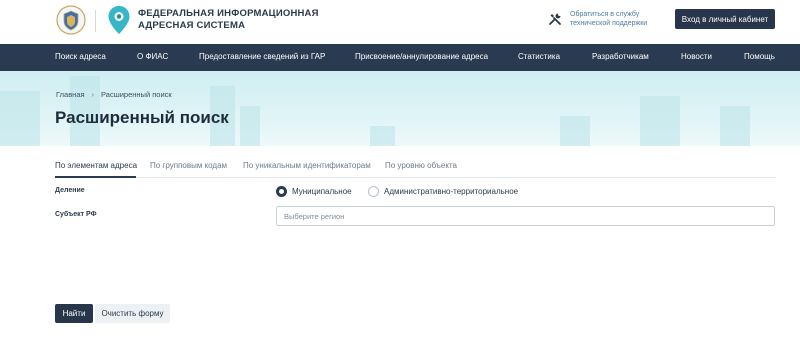 The height and width of the screenshot is (338, 800). Describe the element at coordinates (71, 20) in the screenshot. I see `fns-emblem-icon` at that location.